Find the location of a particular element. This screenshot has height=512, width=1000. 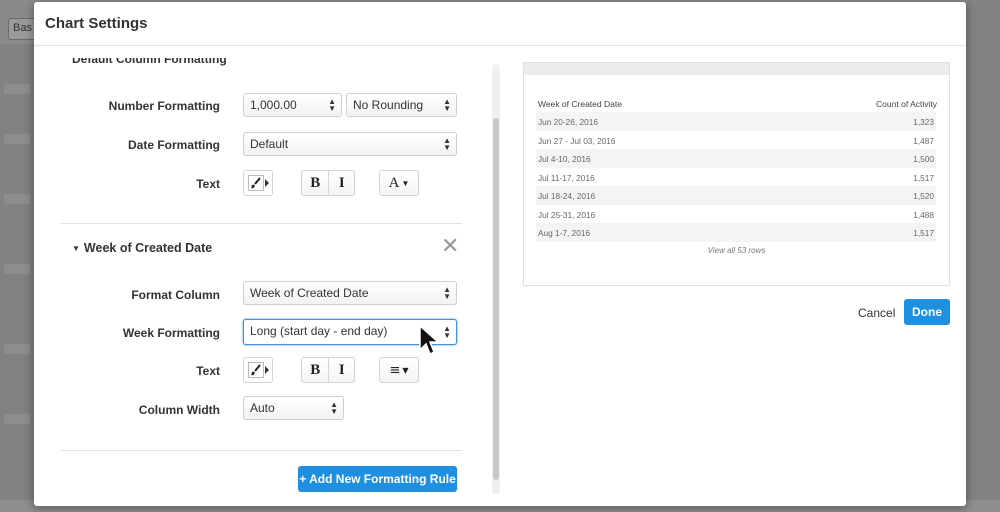

column-width-label: Column Width is located at coordinates (179, 410).